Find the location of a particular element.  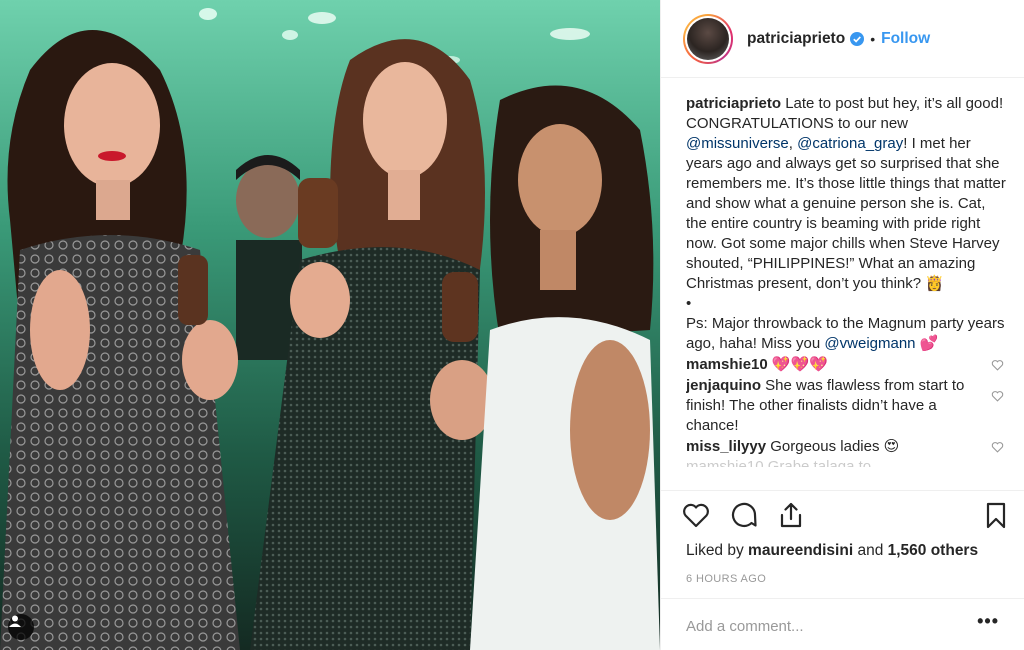

caption-text: 💕 is located at coordinates (927, 343).